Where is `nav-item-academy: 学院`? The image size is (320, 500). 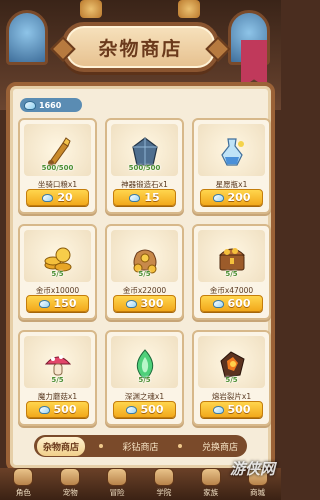 nav-item-academy: 学院 is located at coordinates (164, 483).